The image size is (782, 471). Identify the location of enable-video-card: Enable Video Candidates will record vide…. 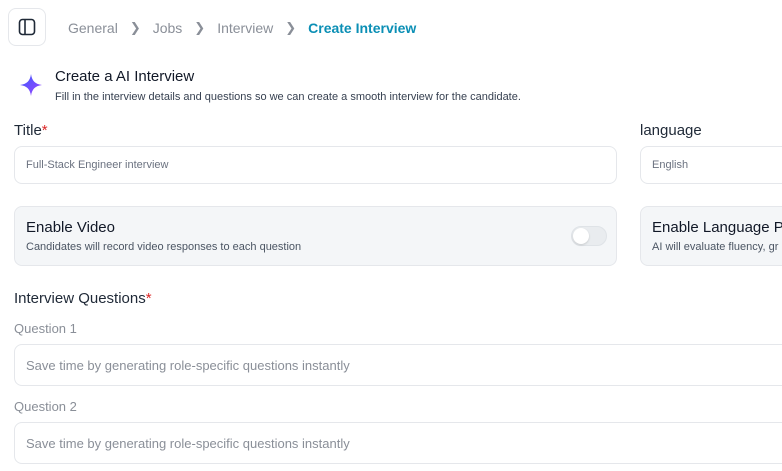
(315, 236).